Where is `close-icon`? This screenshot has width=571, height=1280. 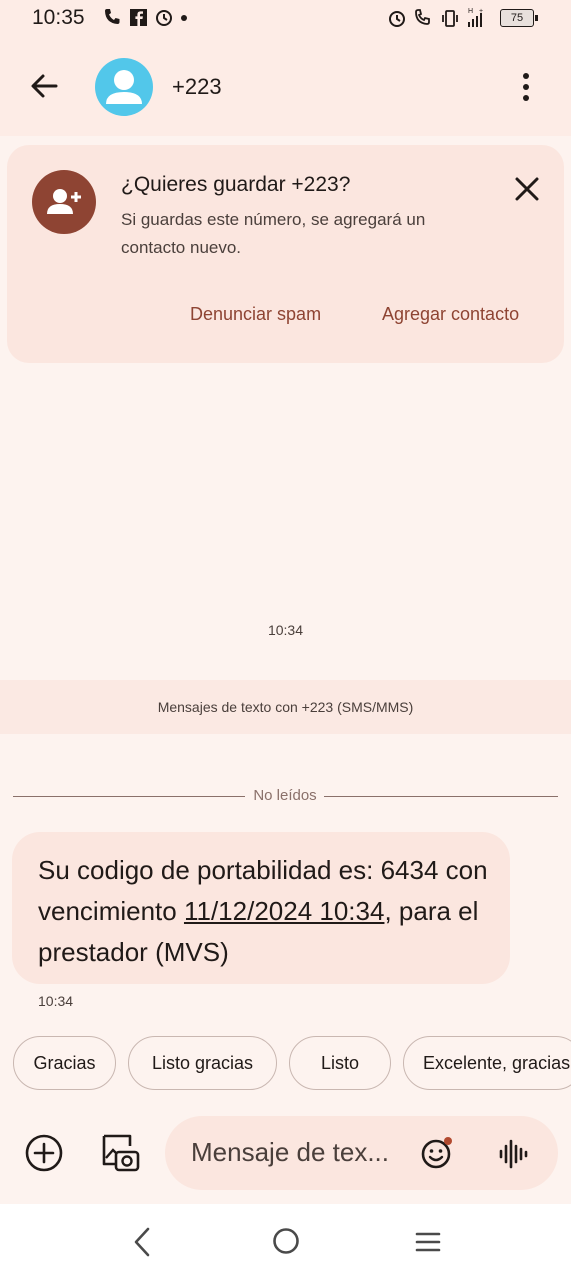 close-icon is located at coordinates (527, 189).